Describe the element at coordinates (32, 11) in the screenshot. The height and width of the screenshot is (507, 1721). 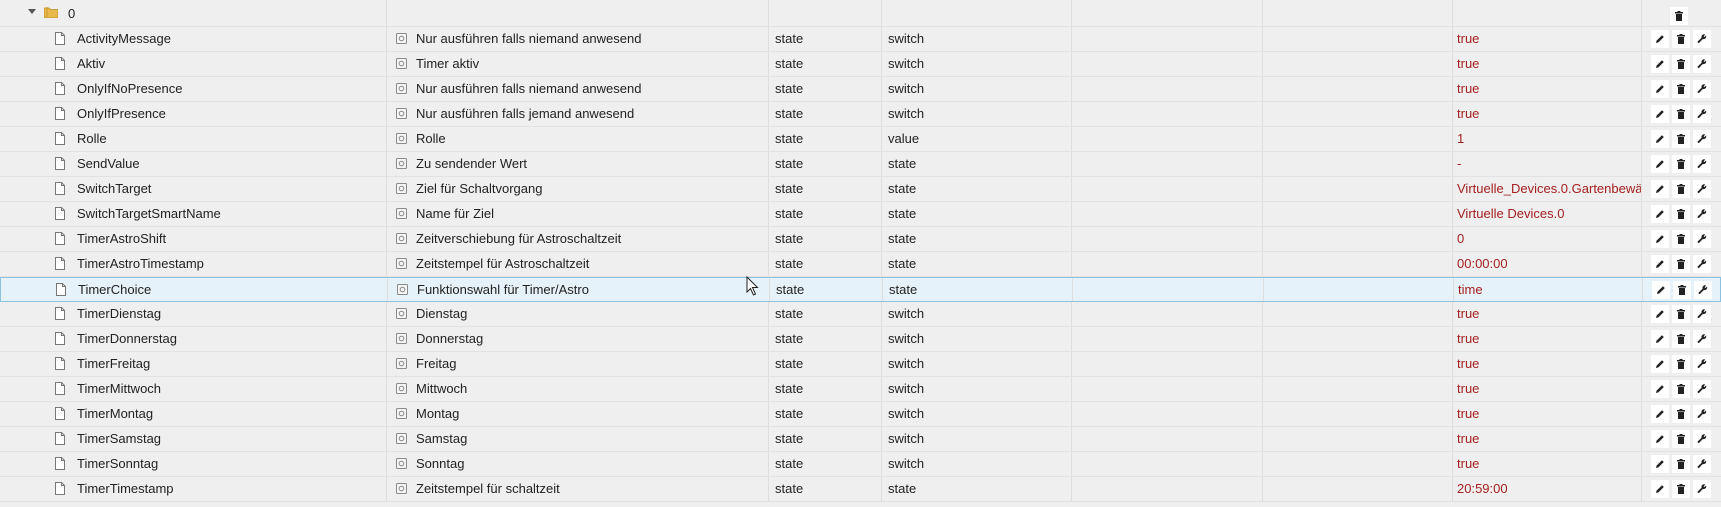
I see `caret-down-icon` at that location.